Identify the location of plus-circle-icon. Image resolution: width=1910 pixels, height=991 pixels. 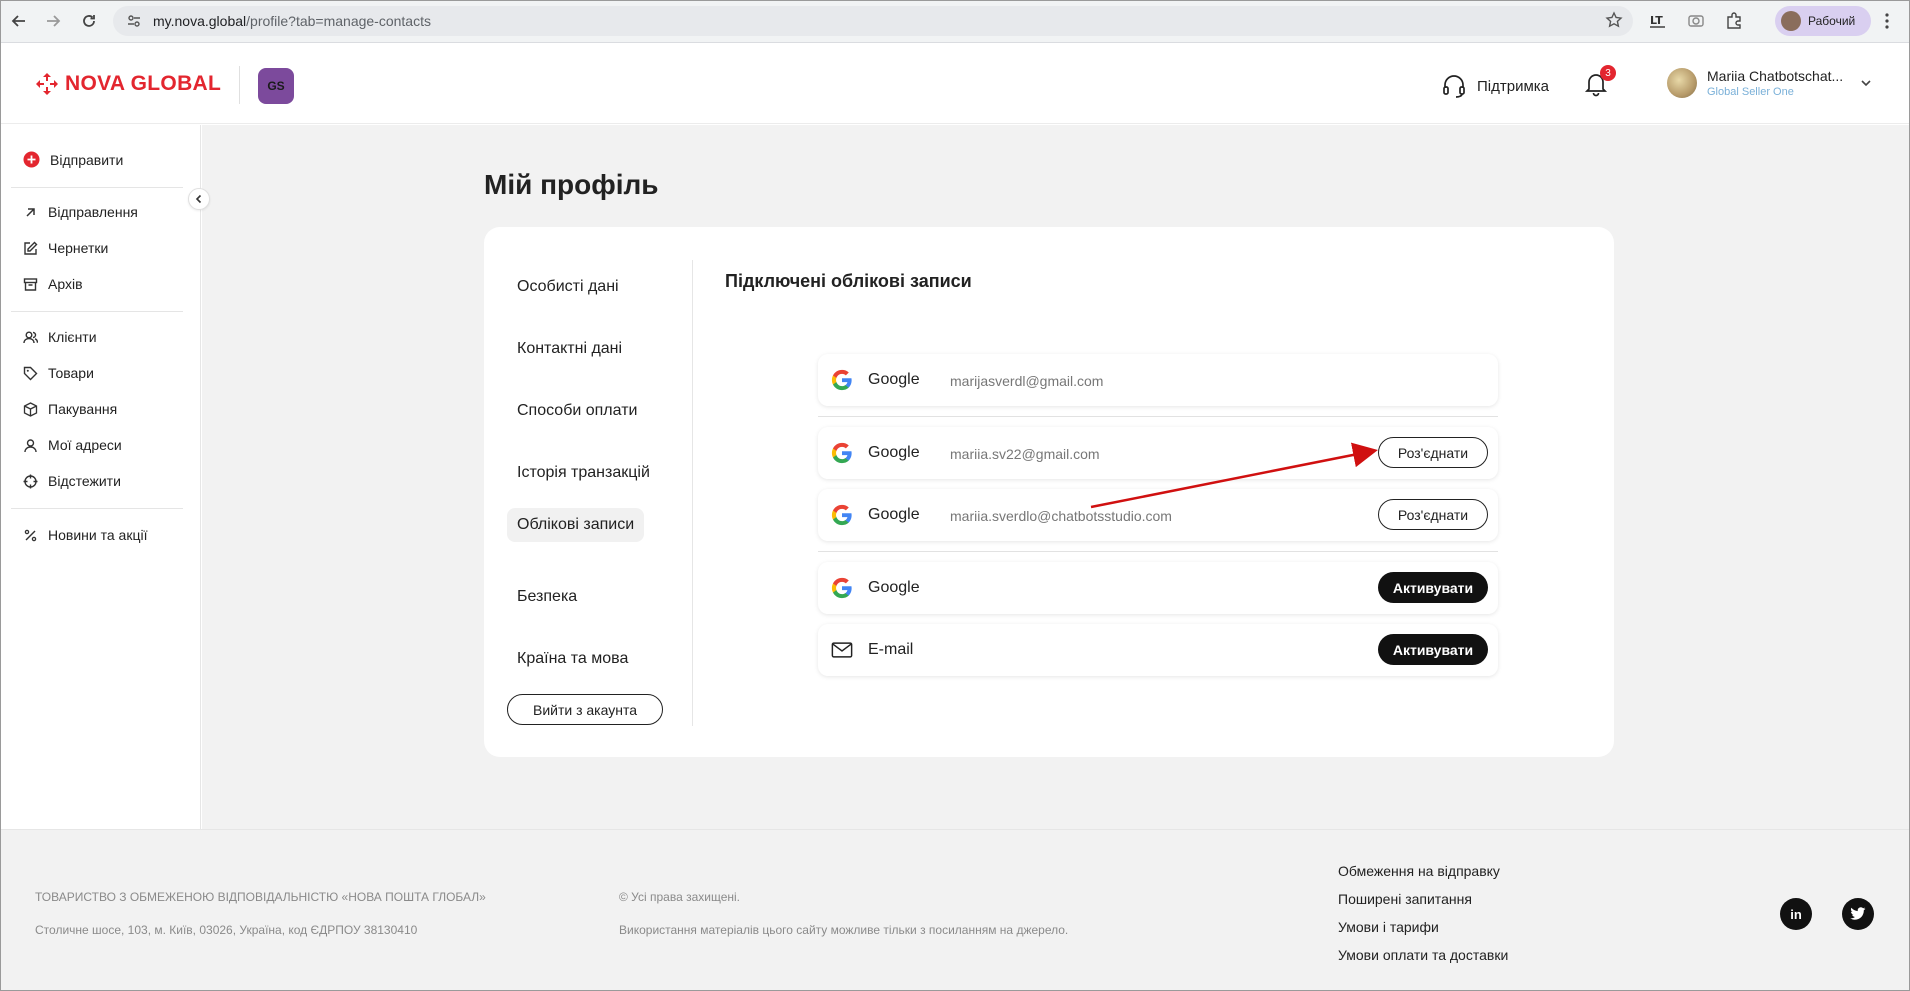
(31, 159).